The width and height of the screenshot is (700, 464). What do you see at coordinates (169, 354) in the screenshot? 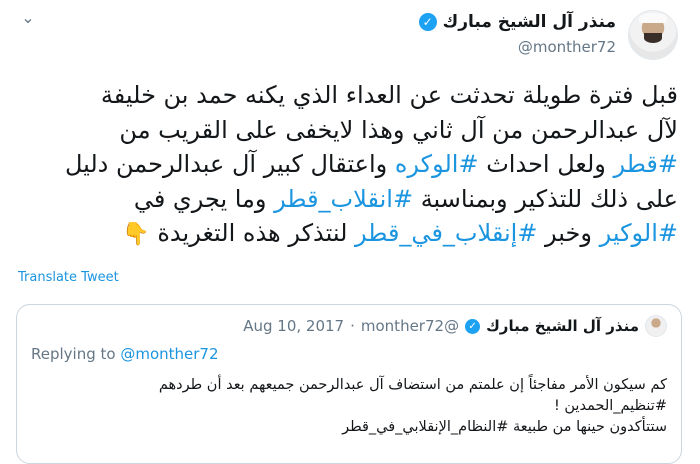
I see `replying-handle-link: @monther72` at bounding box center [169, 354].